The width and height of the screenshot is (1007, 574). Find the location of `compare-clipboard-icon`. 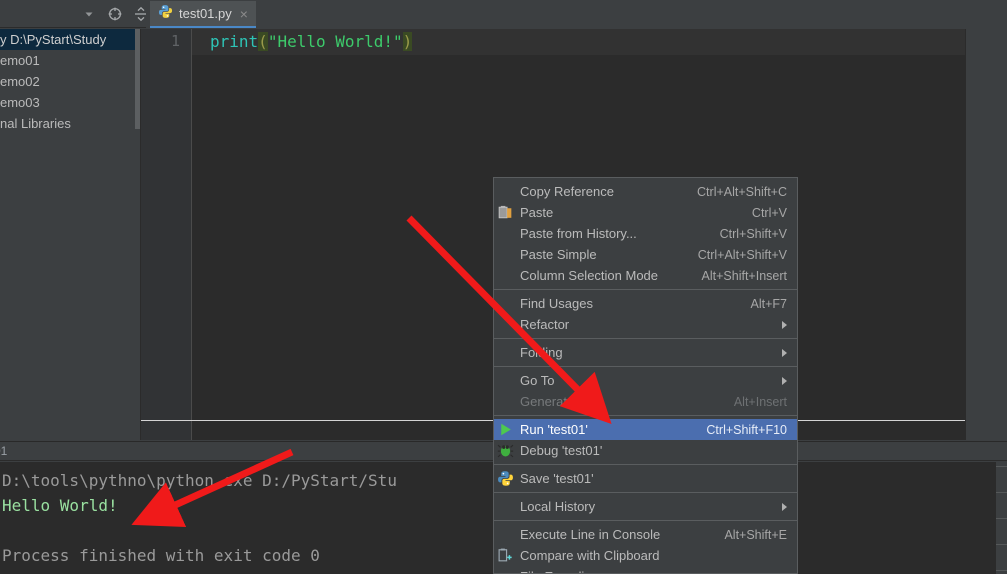

compare-clipboard-icon is located at coordinates (505, 555).